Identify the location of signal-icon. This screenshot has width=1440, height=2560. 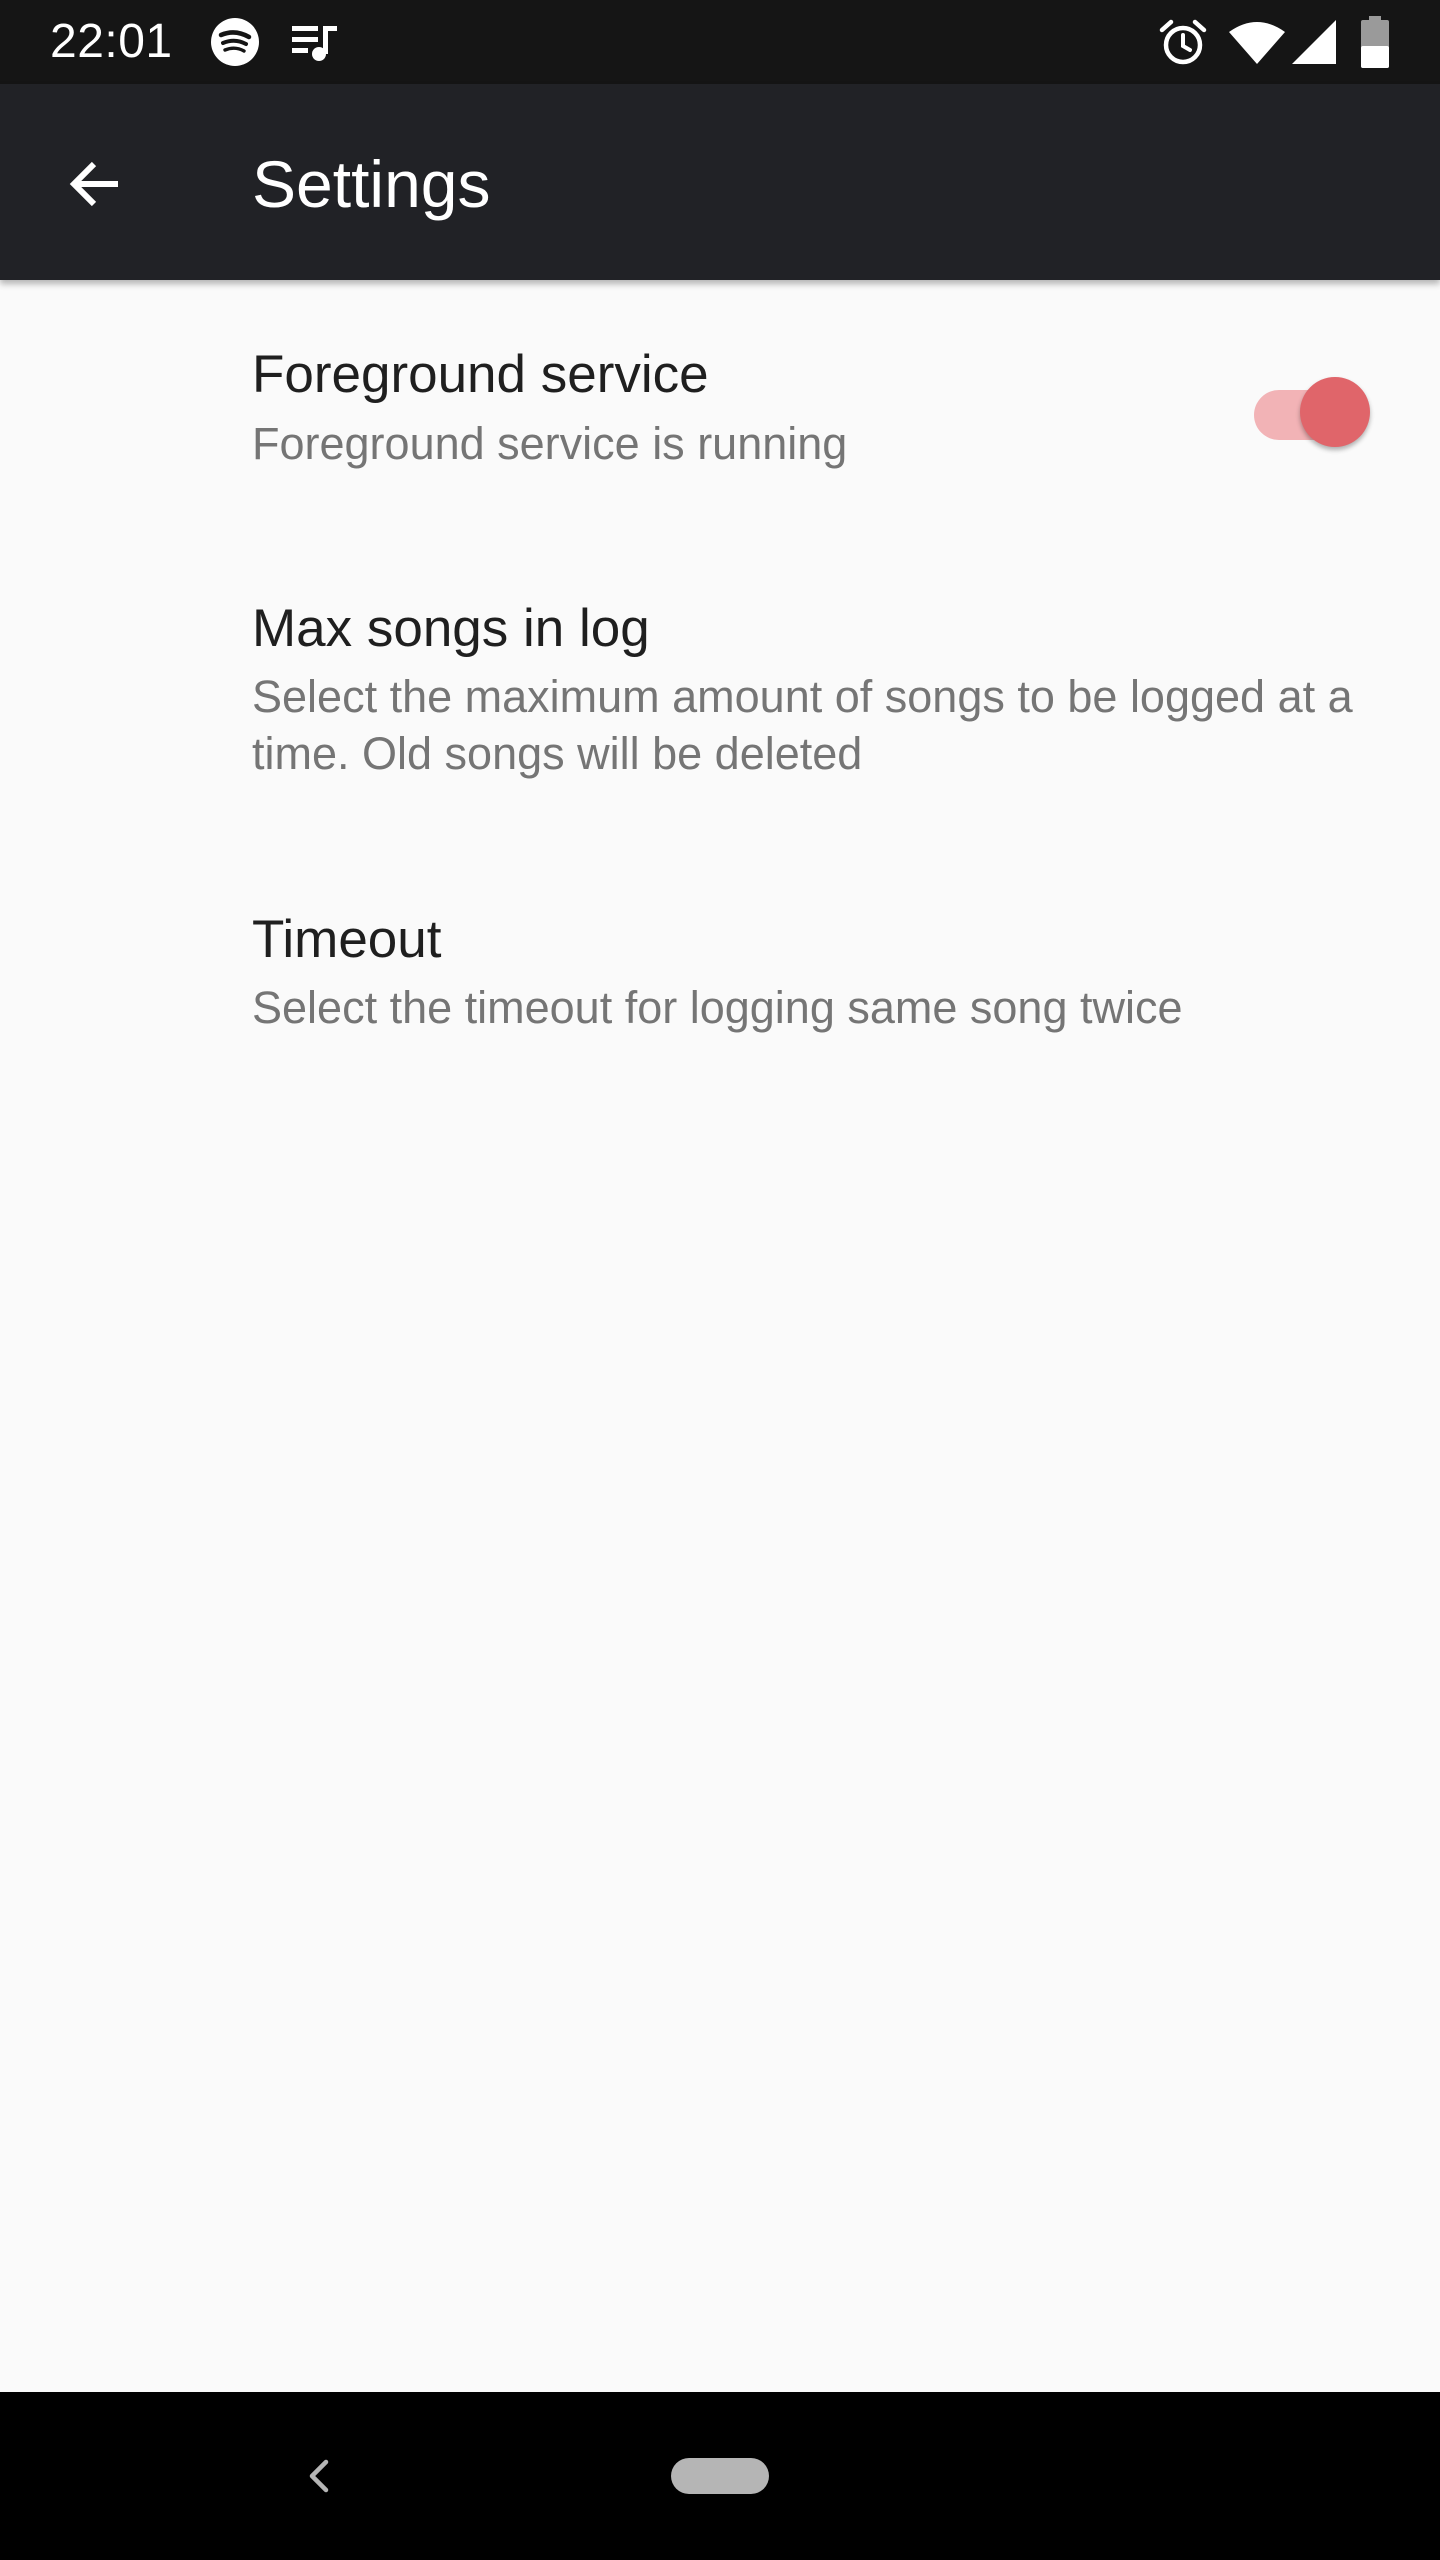
(1314, 42).